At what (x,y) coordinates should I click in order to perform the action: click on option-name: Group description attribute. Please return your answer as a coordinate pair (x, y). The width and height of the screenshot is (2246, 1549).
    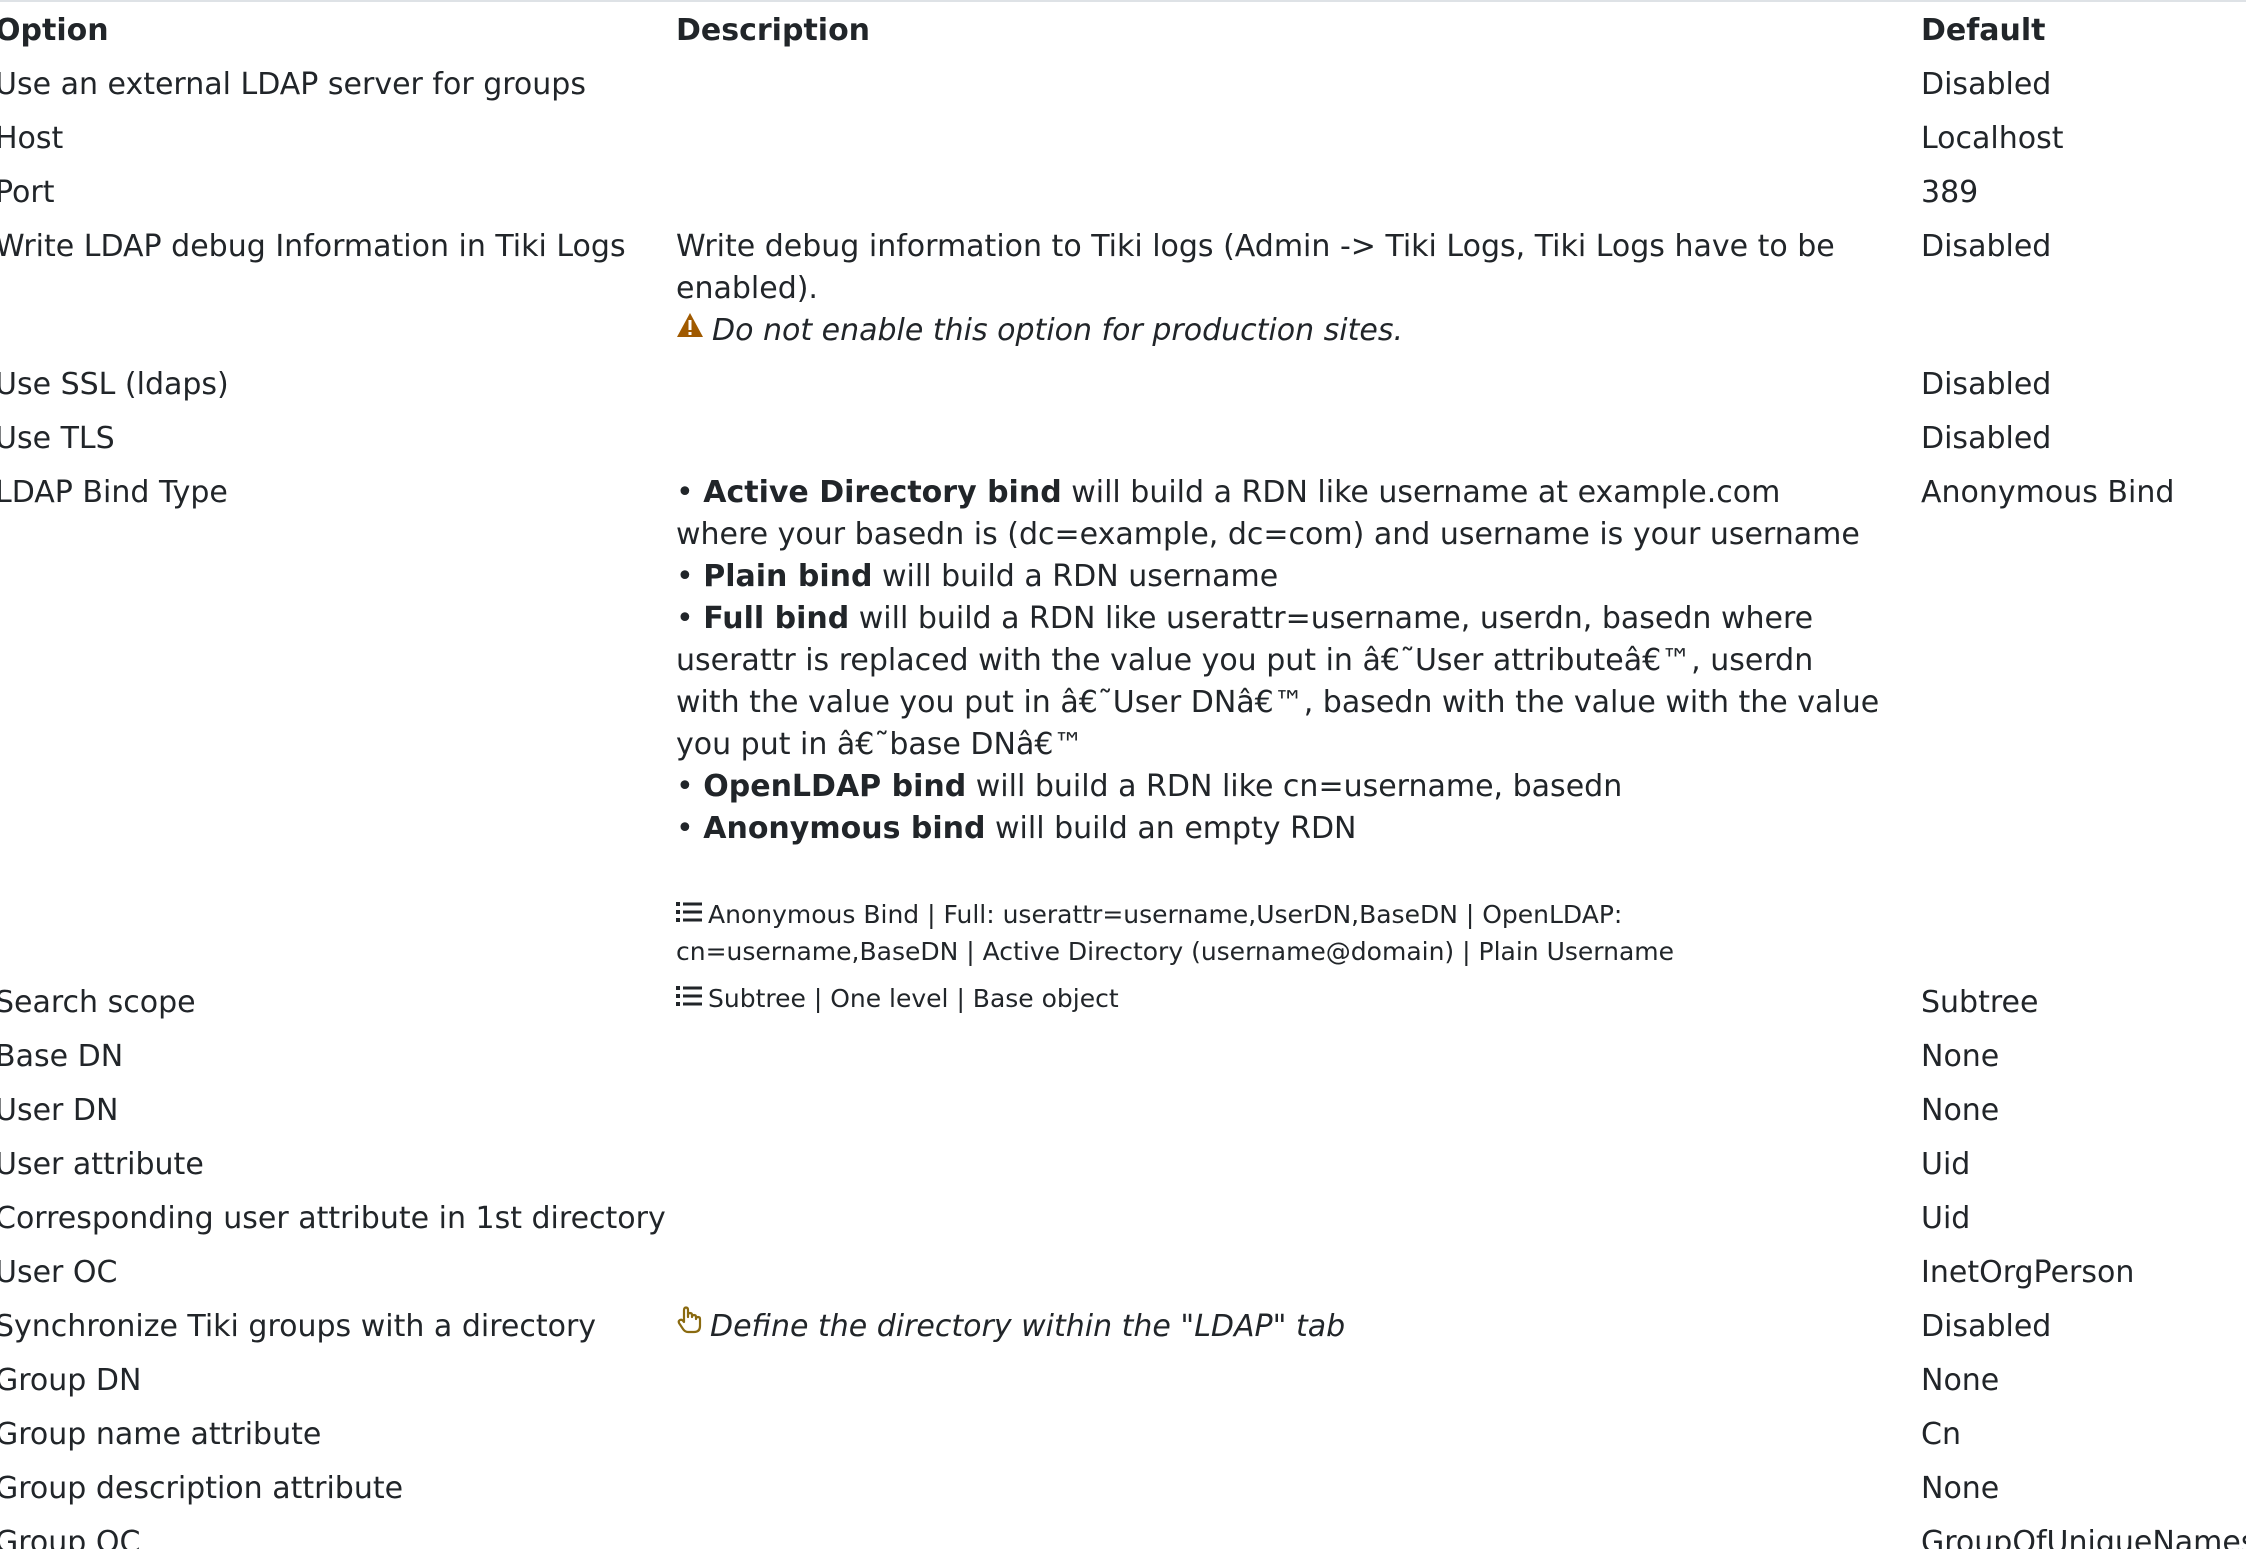
    Looking at the image, I should click on (202, 1488).